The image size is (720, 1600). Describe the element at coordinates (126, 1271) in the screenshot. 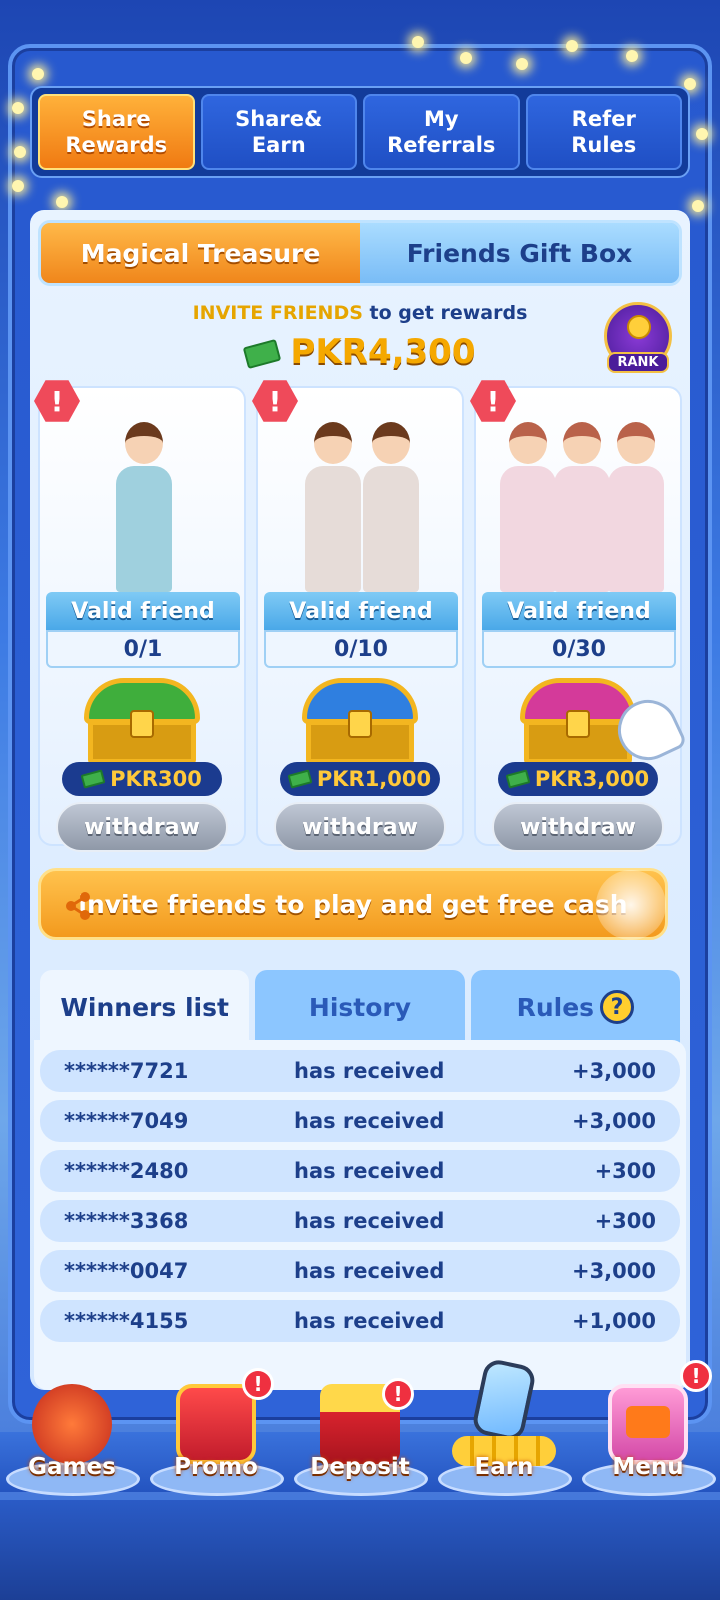

I see `winner-id: ******0047` at that location.